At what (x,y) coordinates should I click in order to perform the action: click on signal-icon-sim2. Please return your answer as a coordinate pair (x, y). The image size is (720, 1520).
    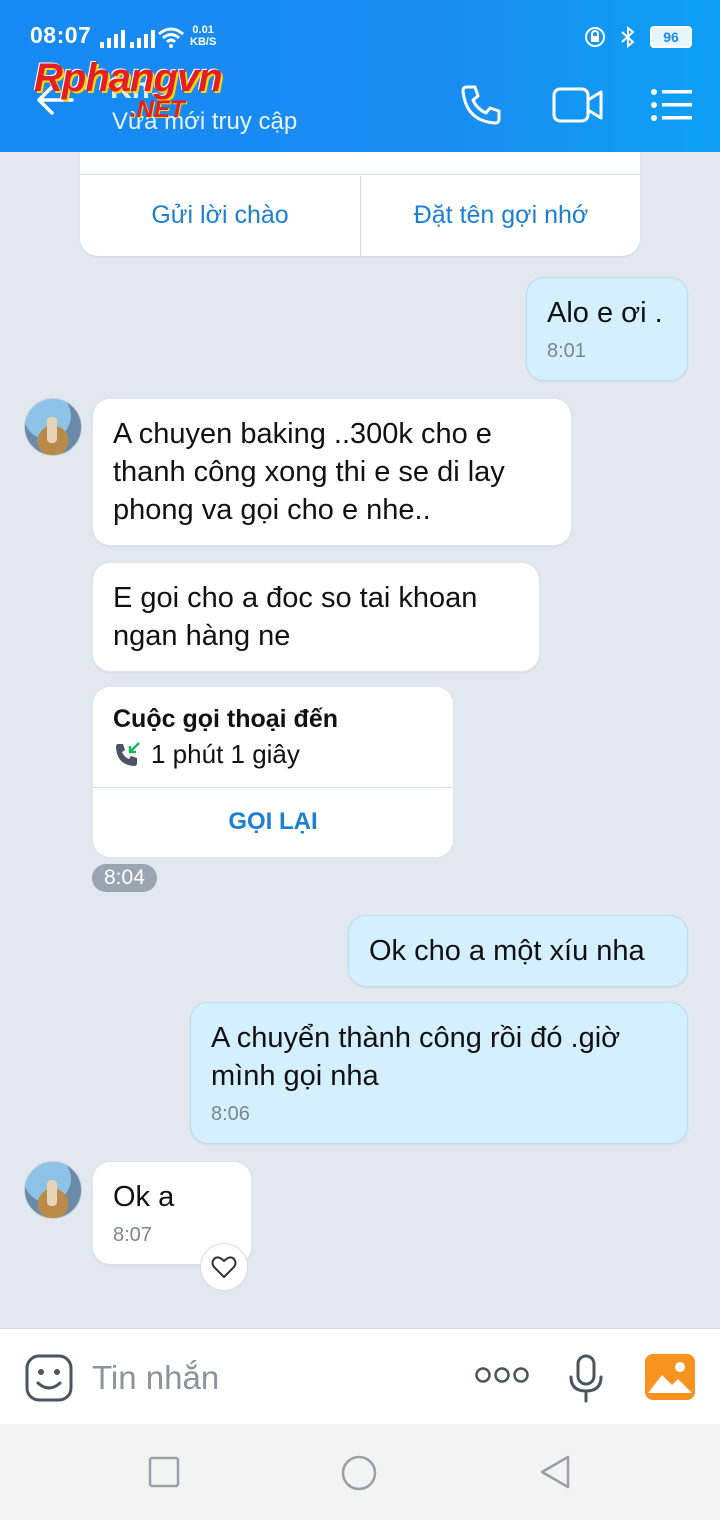
    Looking at the image, I should click on (142, 39).